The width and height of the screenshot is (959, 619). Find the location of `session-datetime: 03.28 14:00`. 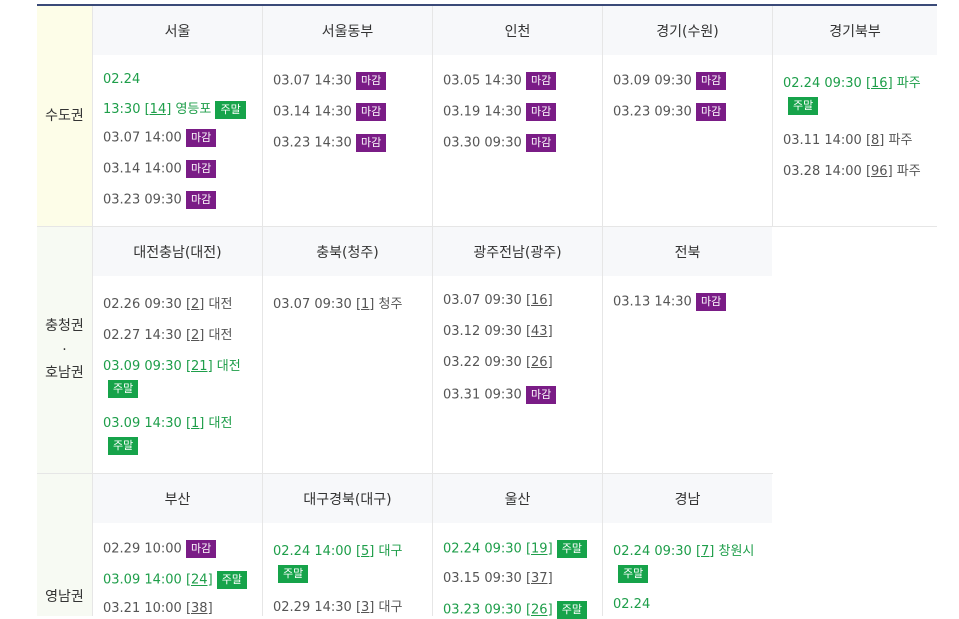

session-datetime: 03.28 14:00 is located at coordinates (822, 171).